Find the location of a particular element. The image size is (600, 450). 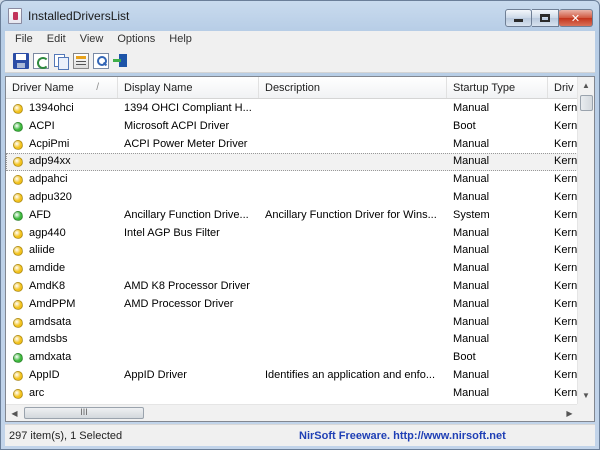

item-count: 297 item(s), 1 Selected is located at coordinates (66, 435).